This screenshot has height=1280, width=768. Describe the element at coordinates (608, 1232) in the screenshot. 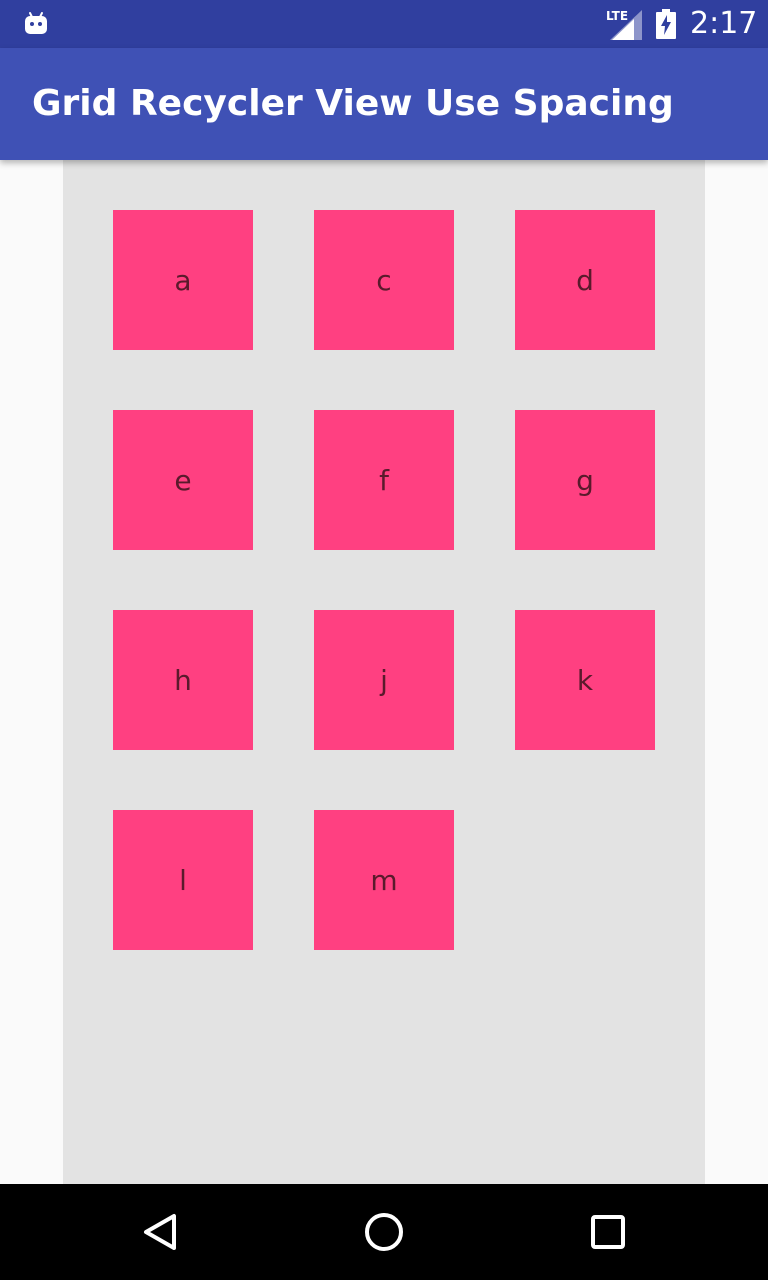

I see `recents-icon` at that location.